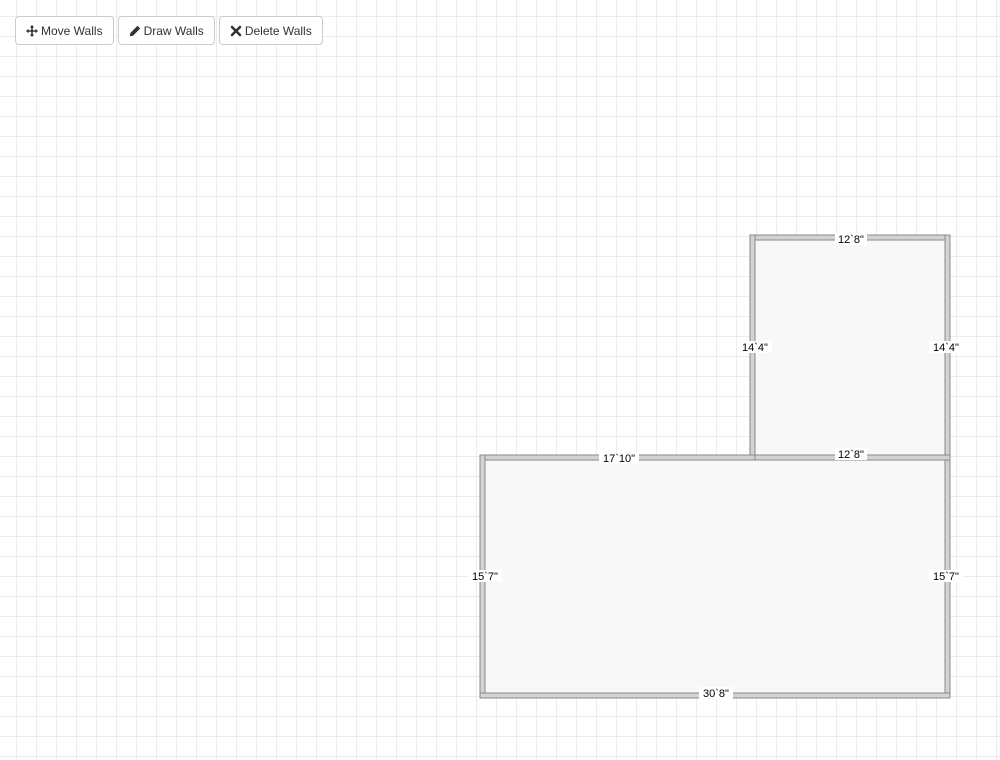 This screenshot has height=760, width=1000. Describe the element at coordinates (947, 466) in the screenshot. I see `wall-right` at that location.